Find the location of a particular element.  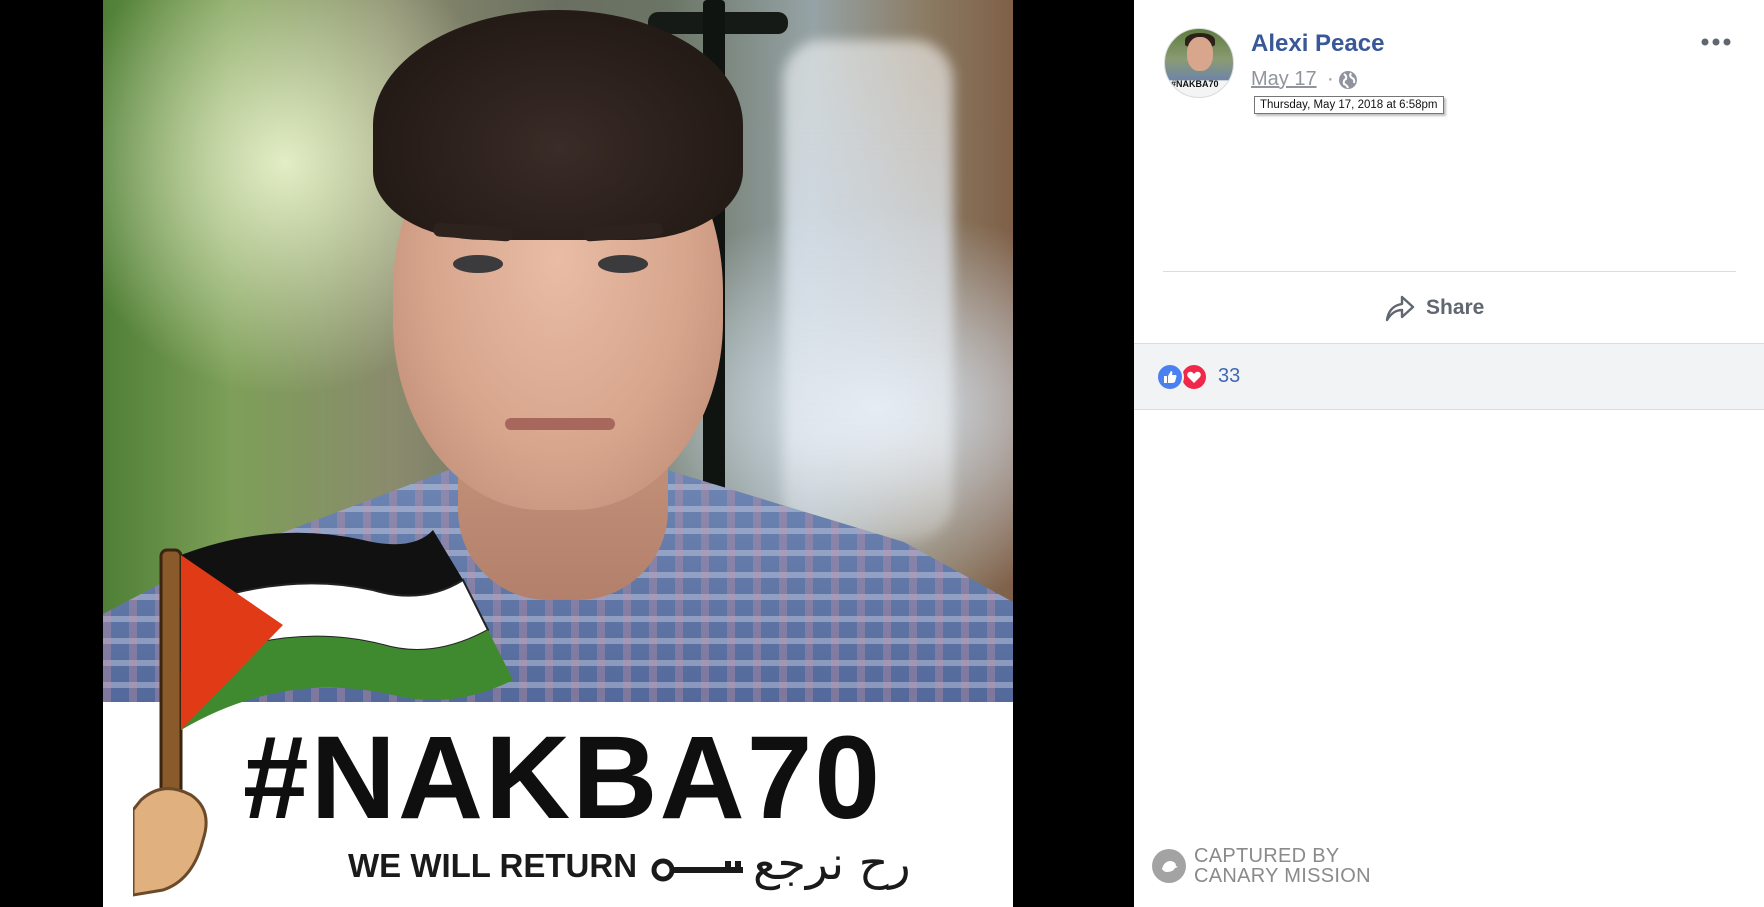

share-button: Share is located at coordinates (1434, 308).